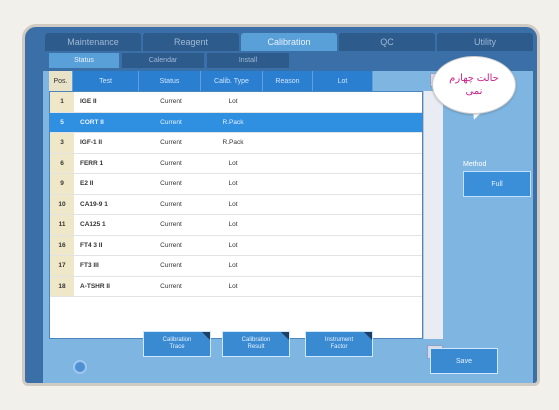 Image resolution: width=559 pixels, height=410 pixels. I want to click on table-scrollbar, so click(433, 215).